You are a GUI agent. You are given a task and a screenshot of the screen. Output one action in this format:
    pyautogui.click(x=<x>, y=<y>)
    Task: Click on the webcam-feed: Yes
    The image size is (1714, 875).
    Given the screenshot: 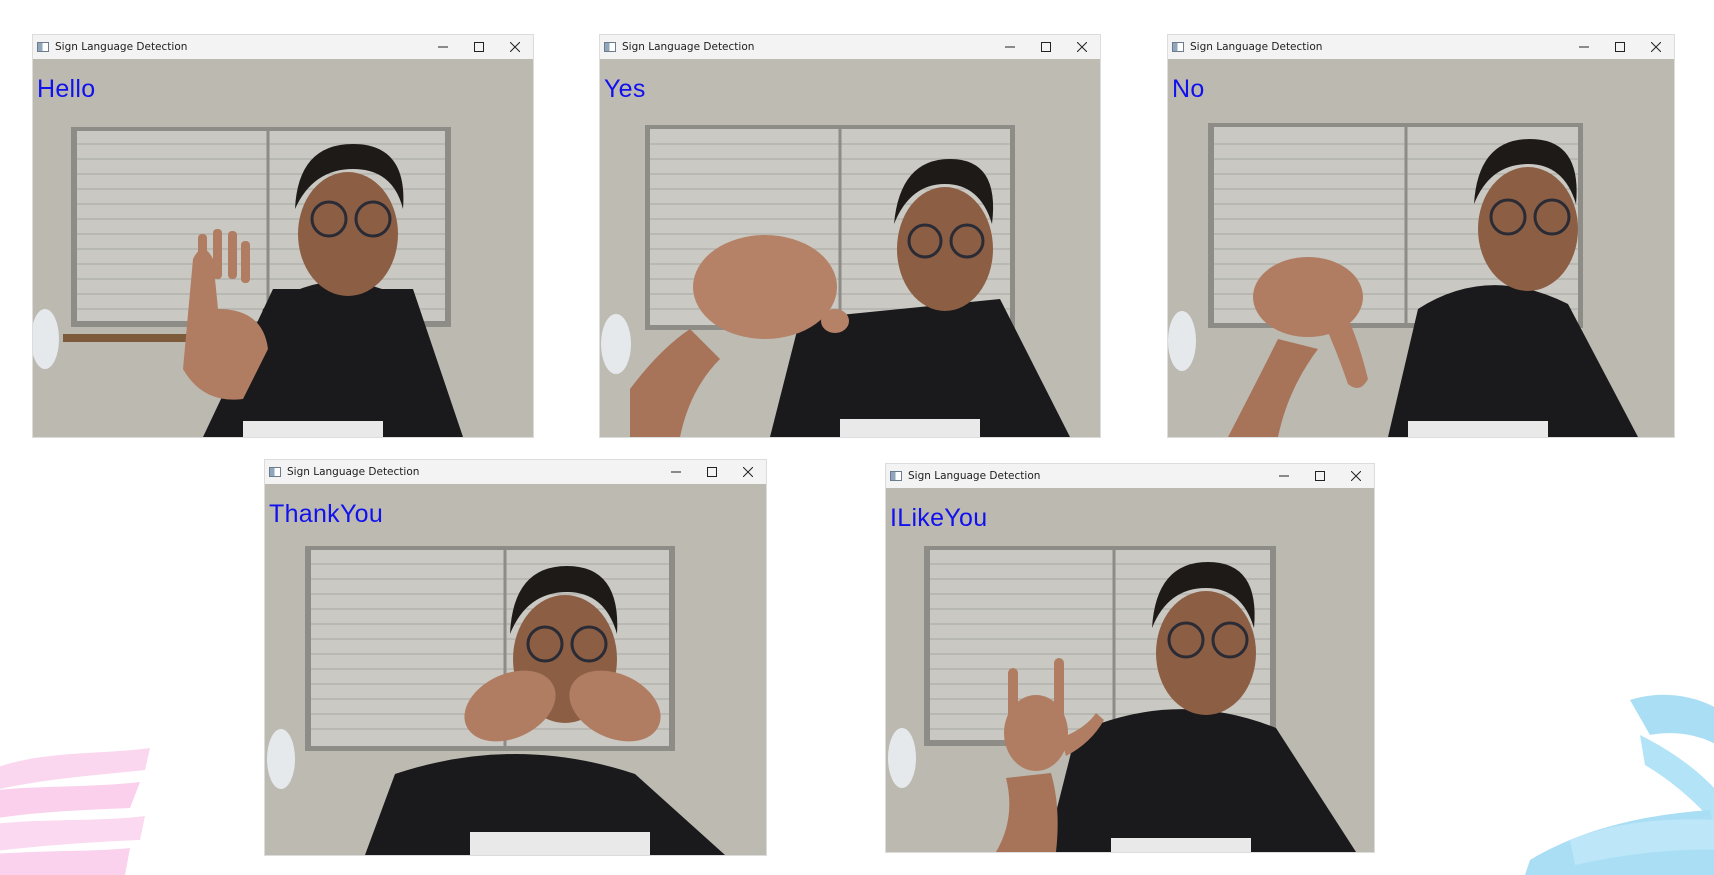 What is the action you would take?
    pyautogui.click(x=850, y=248)
    